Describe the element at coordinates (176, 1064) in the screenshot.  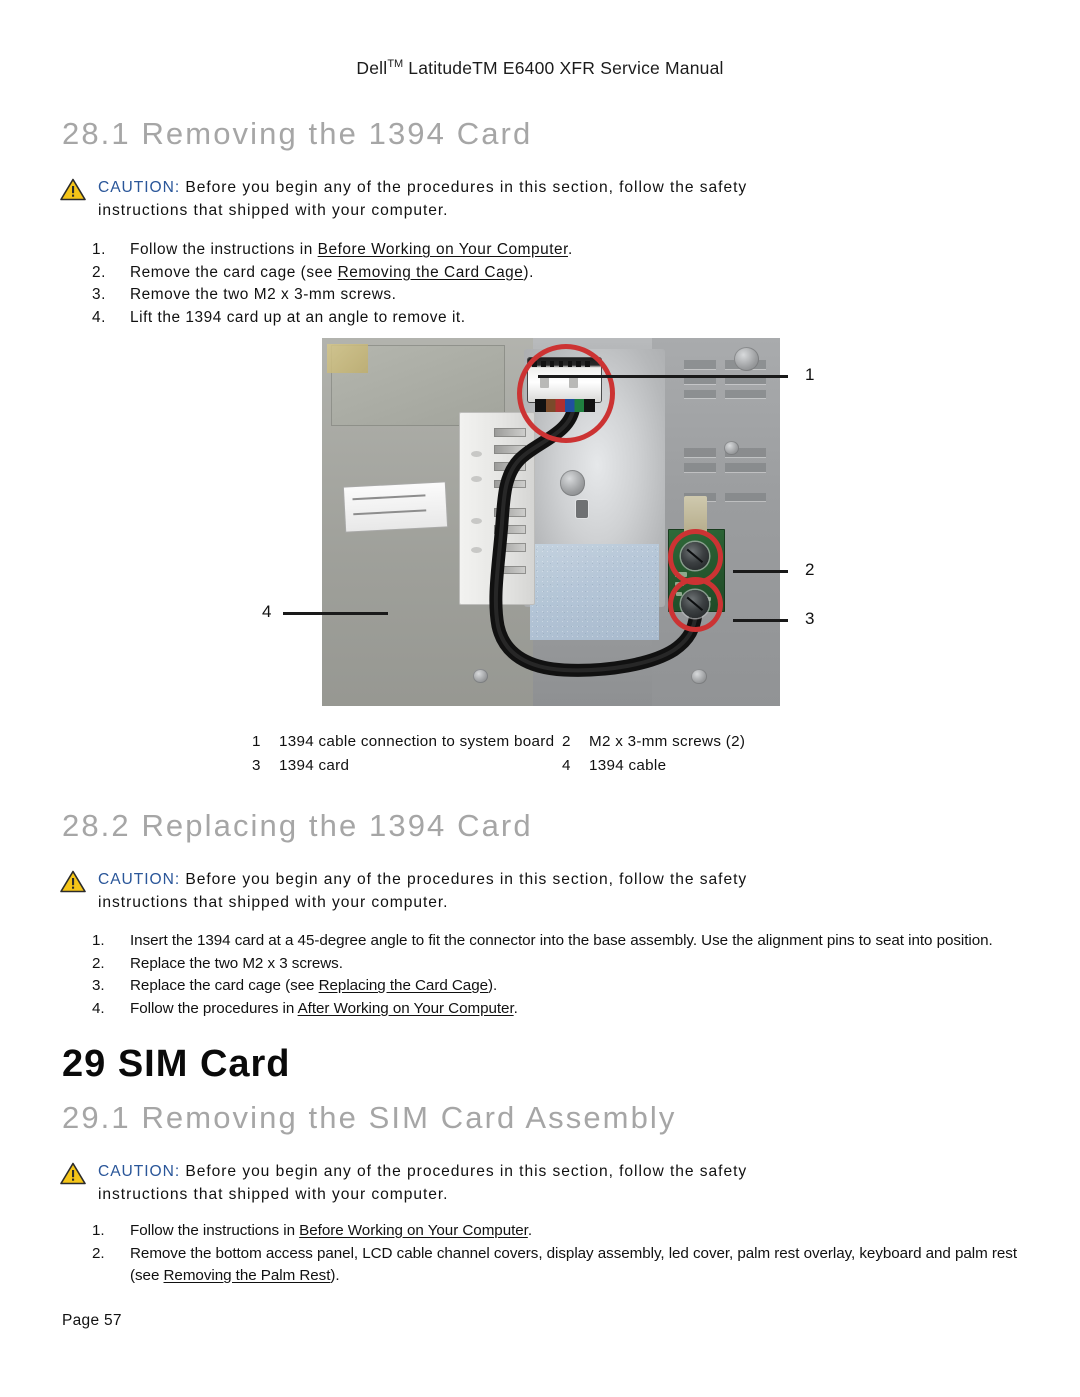
I see `heading-29: 29 SIM Card` at that location.